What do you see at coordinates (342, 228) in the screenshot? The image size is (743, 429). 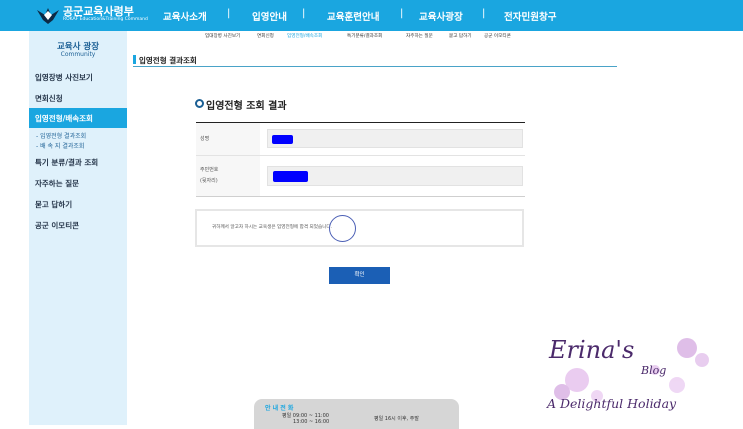 I see `highlight-circle` at bounding box center [342, 228].